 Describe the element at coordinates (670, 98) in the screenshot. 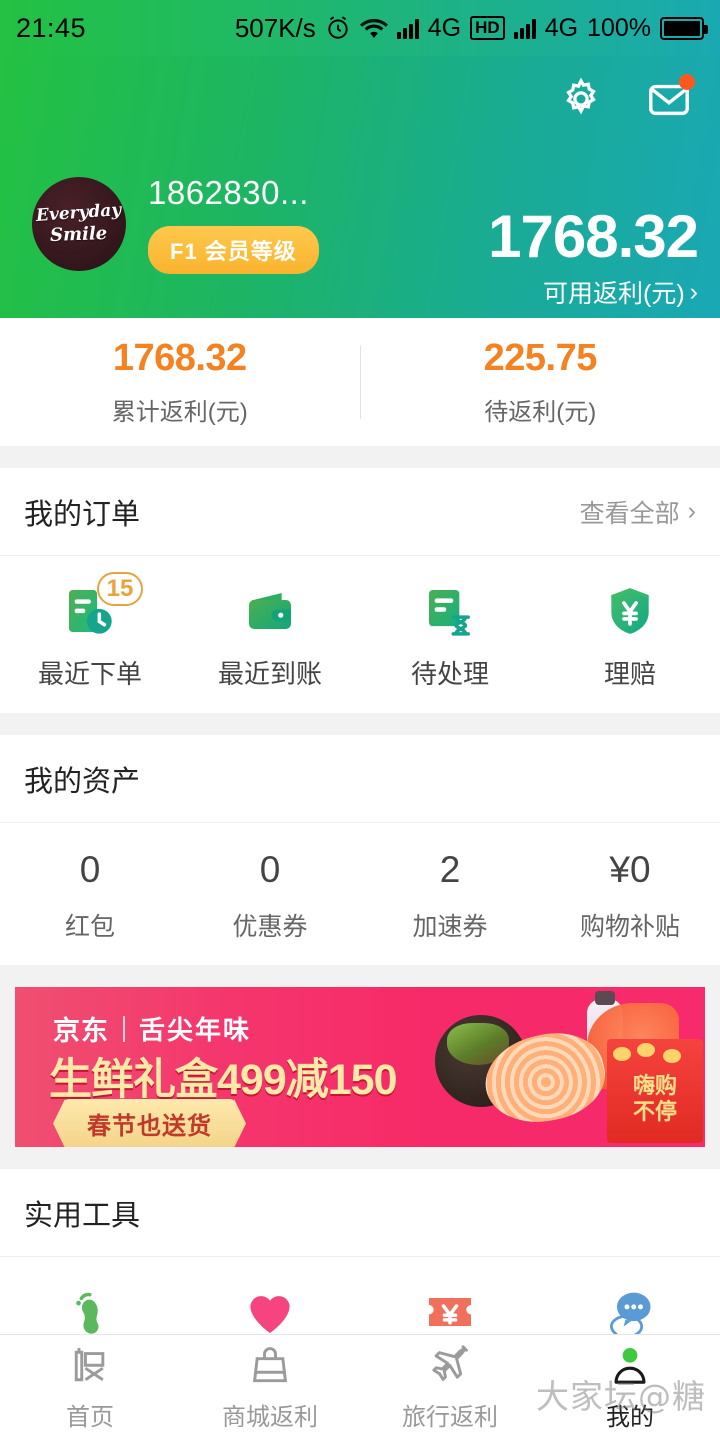

I see `mail-icon` at that location.